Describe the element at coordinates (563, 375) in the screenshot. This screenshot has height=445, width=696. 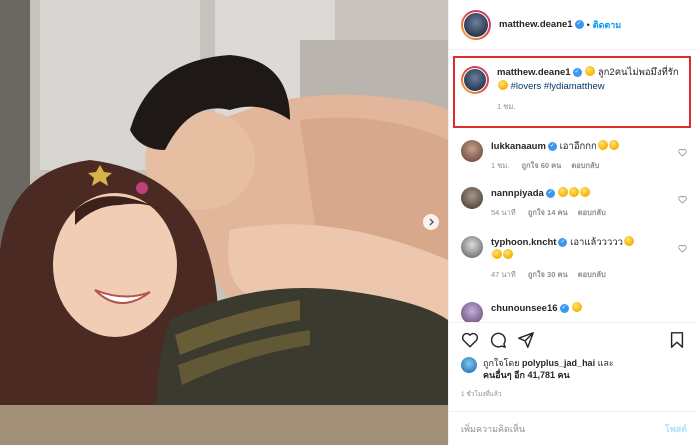
I see `liked-by-others-suffix: คน` at that location.